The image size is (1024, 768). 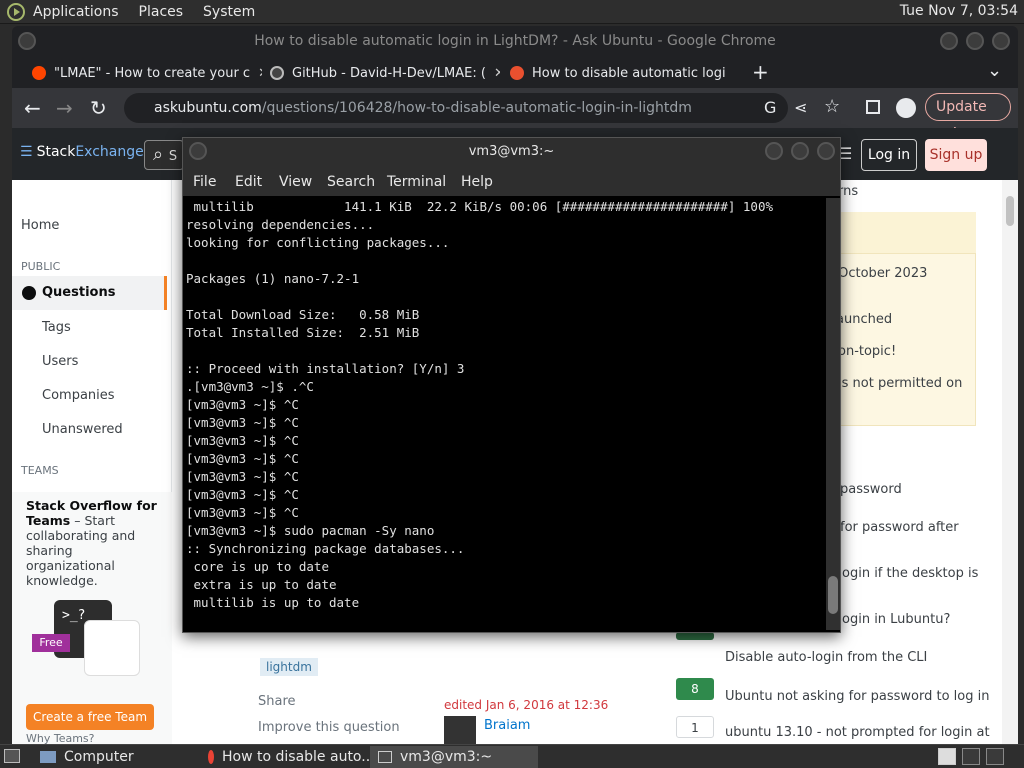 I want to click on taskbar-label: vm3@vm3:~, so click(x=446, y=757).